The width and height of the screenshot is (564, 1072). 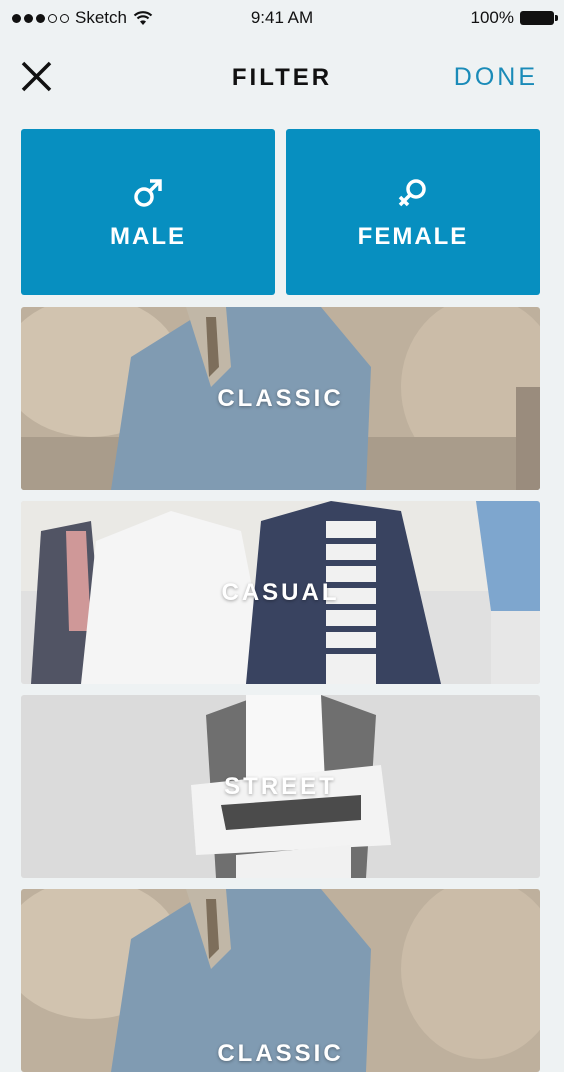 I want to click on male-filter-button: MALE, so click(x=148, y=212).